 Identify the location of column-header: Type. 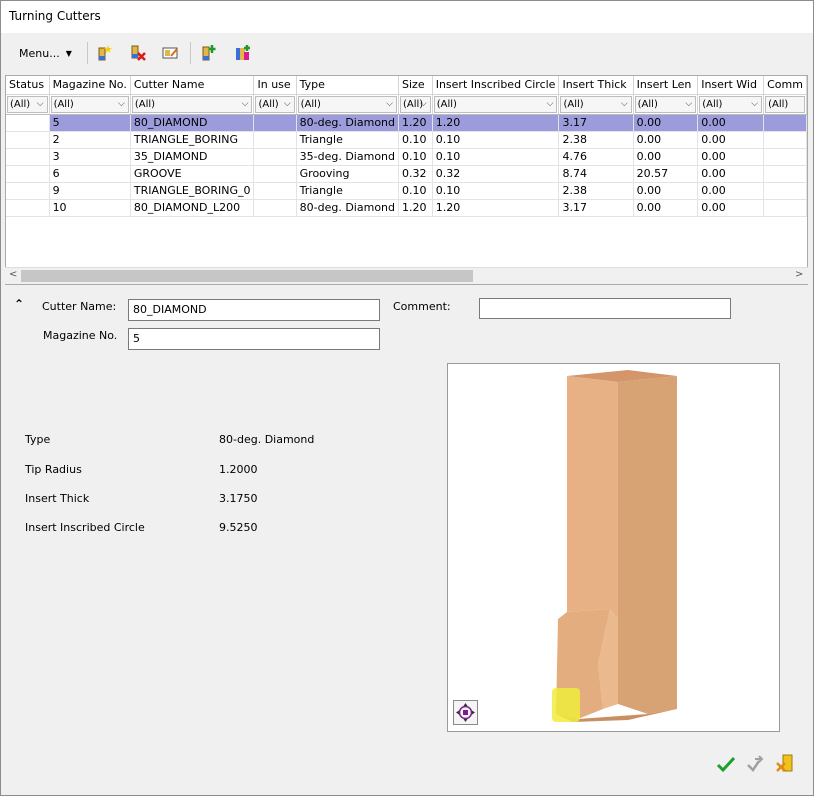
(348, 85).